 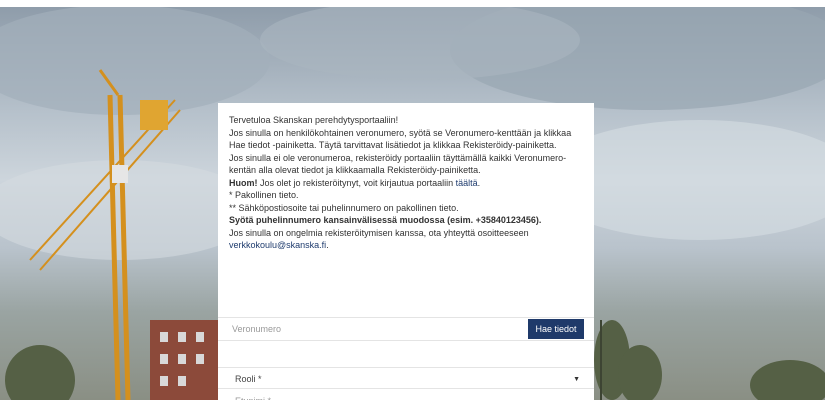 What do you see at coordinates (248, 379) in the screenshot?
I see `role-select-label: Rooli *` at bounding box center [248, 379].